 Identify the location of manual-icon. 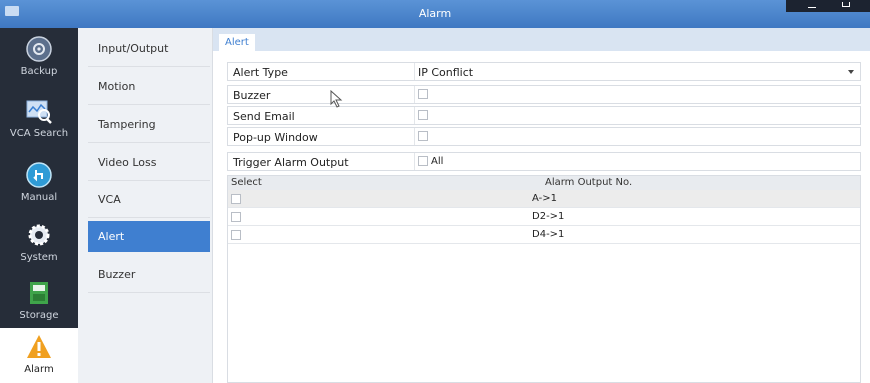
(39, 175).